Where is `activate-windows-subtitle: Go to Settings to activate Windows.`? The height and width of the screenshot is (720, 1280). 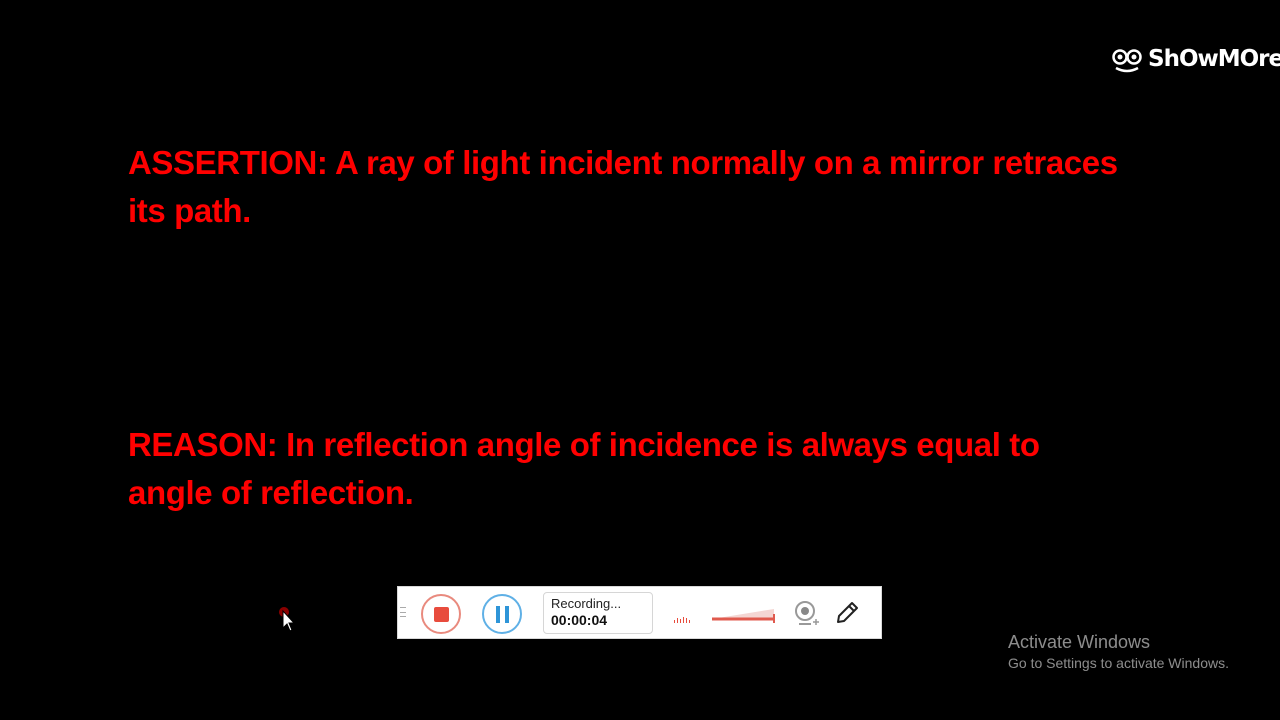
activate-windows-subtitle: Go to Settings to activate Windows. is located at coordinates (1118, 663).